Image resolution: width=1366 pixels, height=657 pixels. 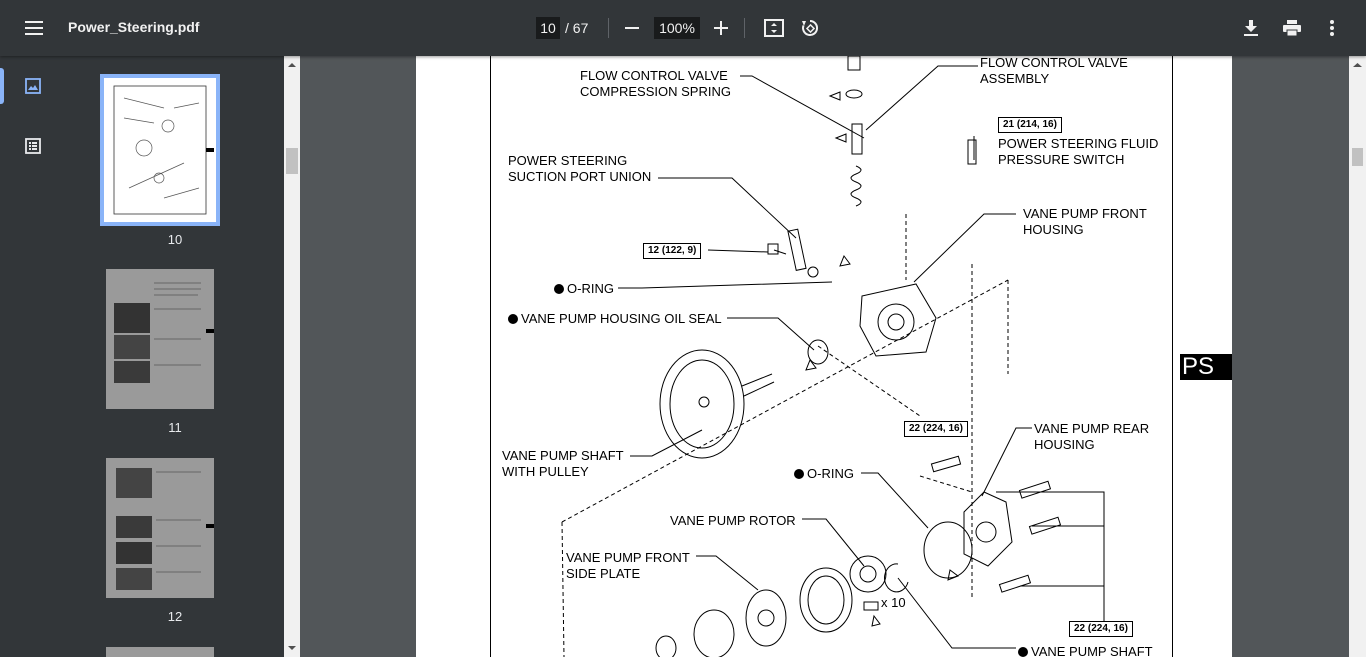 I want to click on more-options-button, so click(x=1332, y=28).